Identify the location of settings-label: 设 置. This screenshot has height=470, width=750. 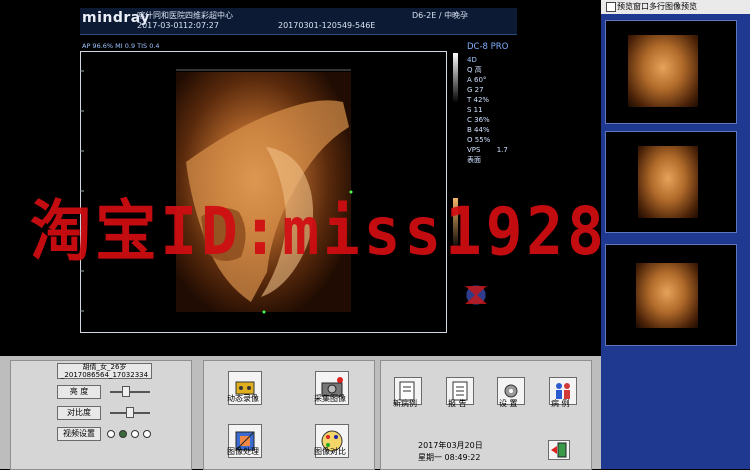
(508, 403).